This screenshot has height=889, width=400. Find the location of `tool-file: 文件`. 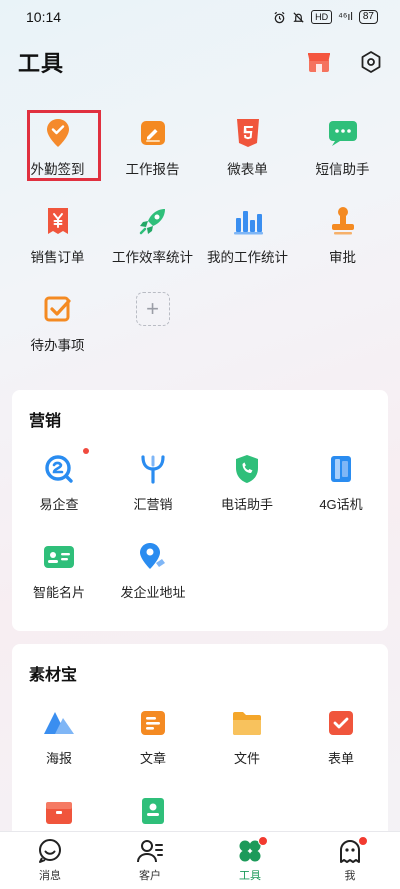

tool-file: 文件 is located at coordinates (247, 744).